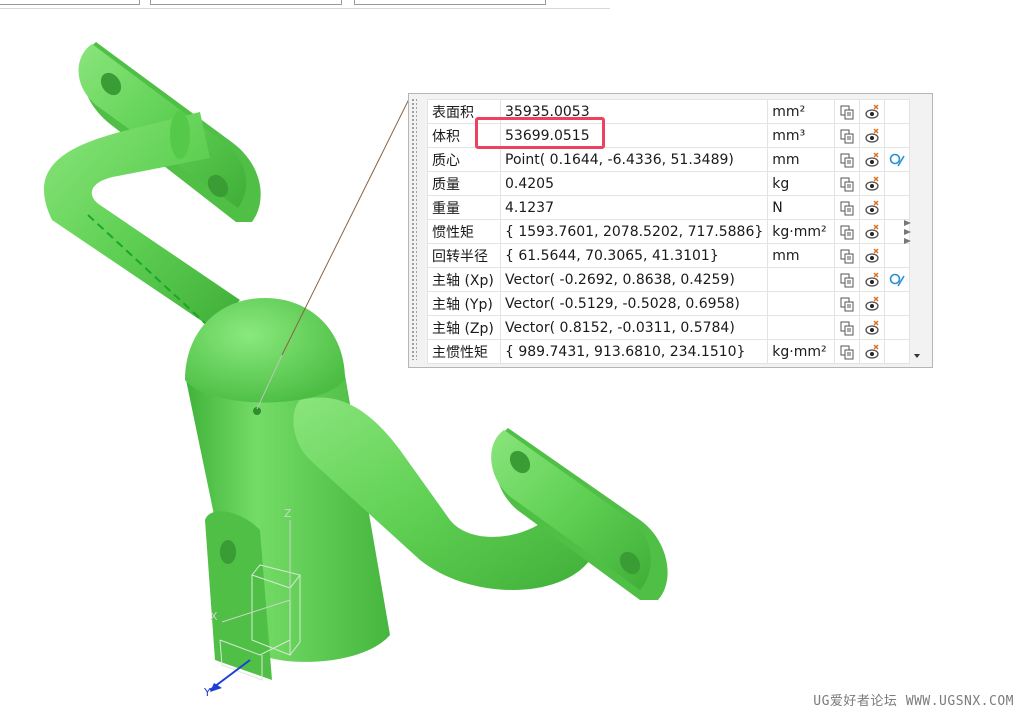 The height and width of the screenshot is (715, 1020). I want to click on property-row: 质量 0.4205 kg, so click(669, 183).